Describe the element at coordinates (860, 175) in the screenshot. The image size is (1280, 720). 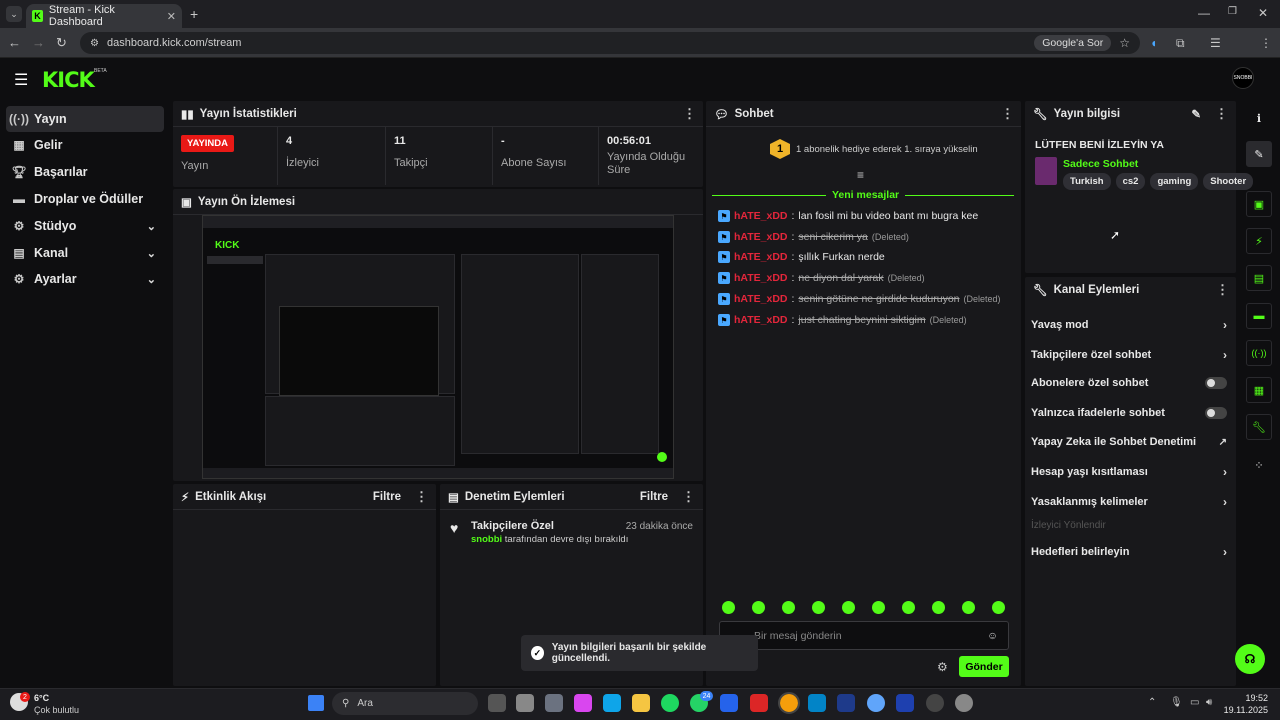
I see `pinned-chevron-icon: ≡` at that location.